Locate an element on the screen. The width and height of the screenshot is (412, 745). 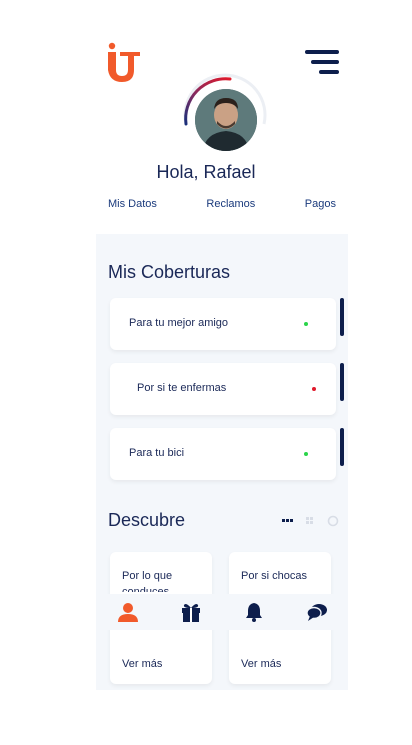
coverage-label: Para tu mejor amigo is located at coordinates (179, 323).